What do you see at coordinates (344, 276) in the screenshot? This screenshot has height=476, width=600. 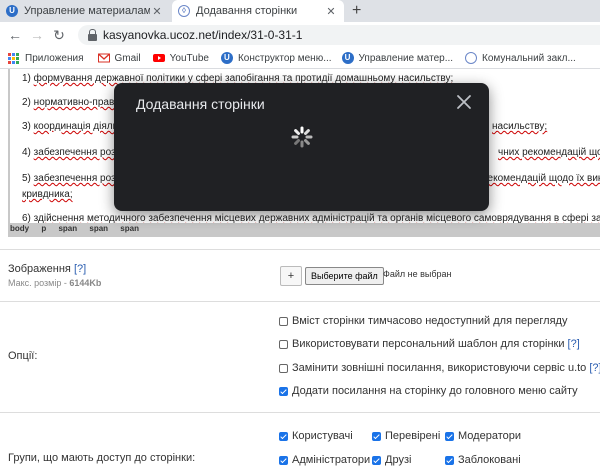 I see `choose-file-button: Выберите файл` at bounding box center [344, 276].